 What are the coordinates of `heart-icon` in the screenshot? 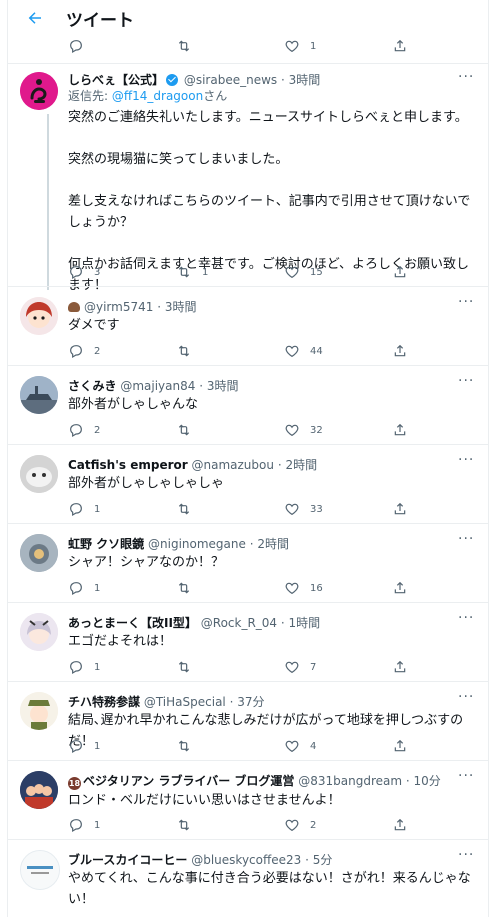 It's located at (292, 272).